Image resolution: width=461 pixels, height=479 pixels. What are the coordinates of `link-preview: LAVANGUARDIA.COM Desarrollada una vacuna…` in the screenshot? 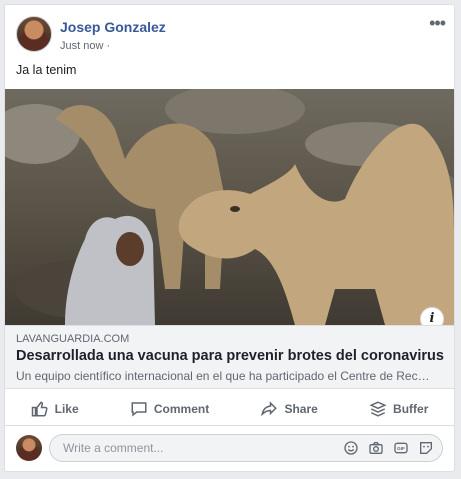 It's located at (229, 357).